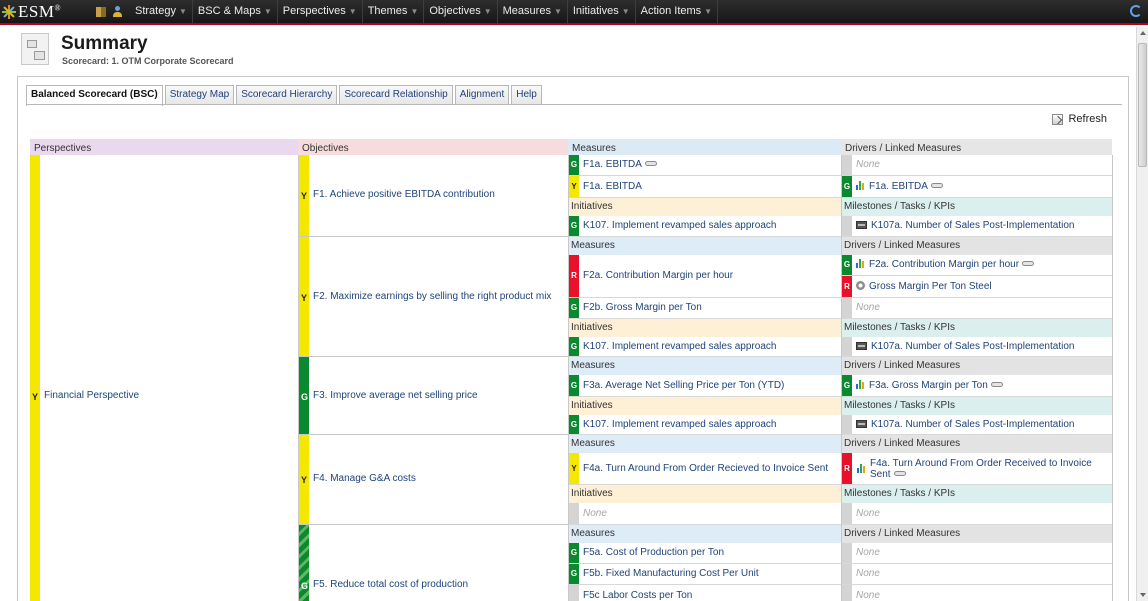 The width and height of the screenshot is (1148, 601). I want to click on milestone-item-none: None, so click(977, 514).